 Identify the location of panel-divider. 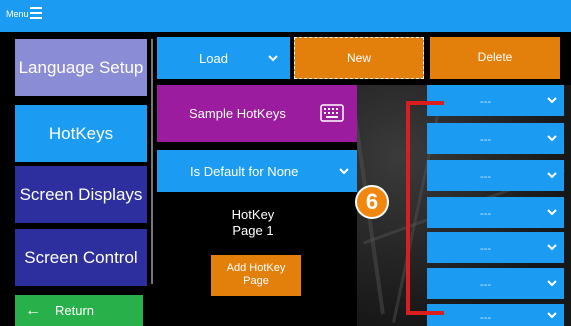
(152, 161).